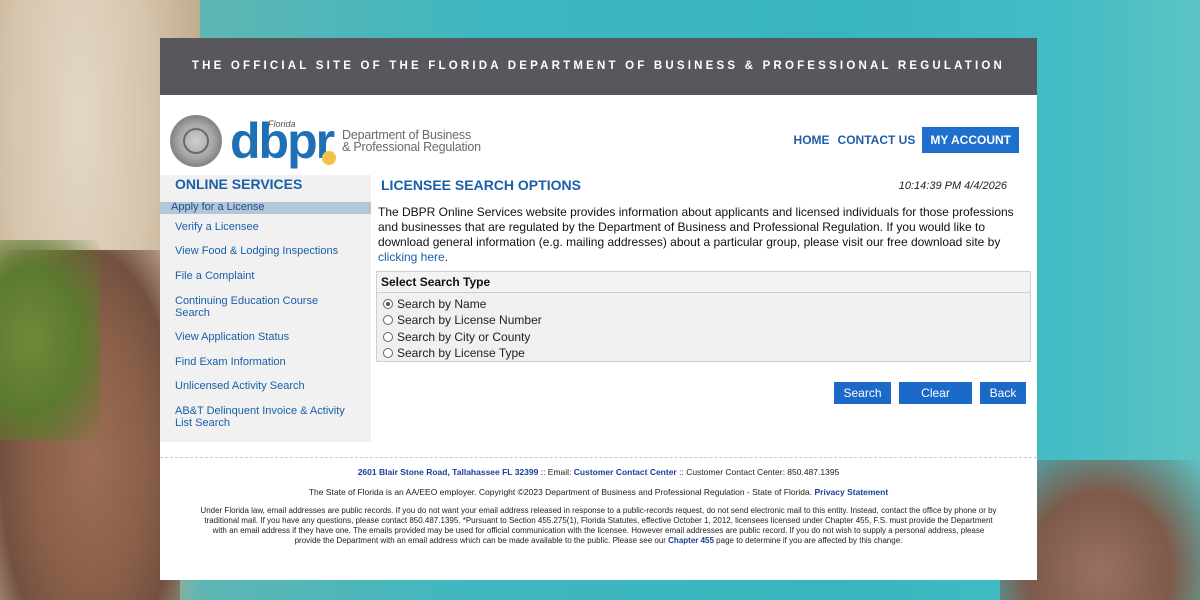 This screenshot has height=600, width=1200. What do you see at coordinates (442, 304) in the screenshot?
I see `option-label: Search by Name` at bounding box center [442, 304].